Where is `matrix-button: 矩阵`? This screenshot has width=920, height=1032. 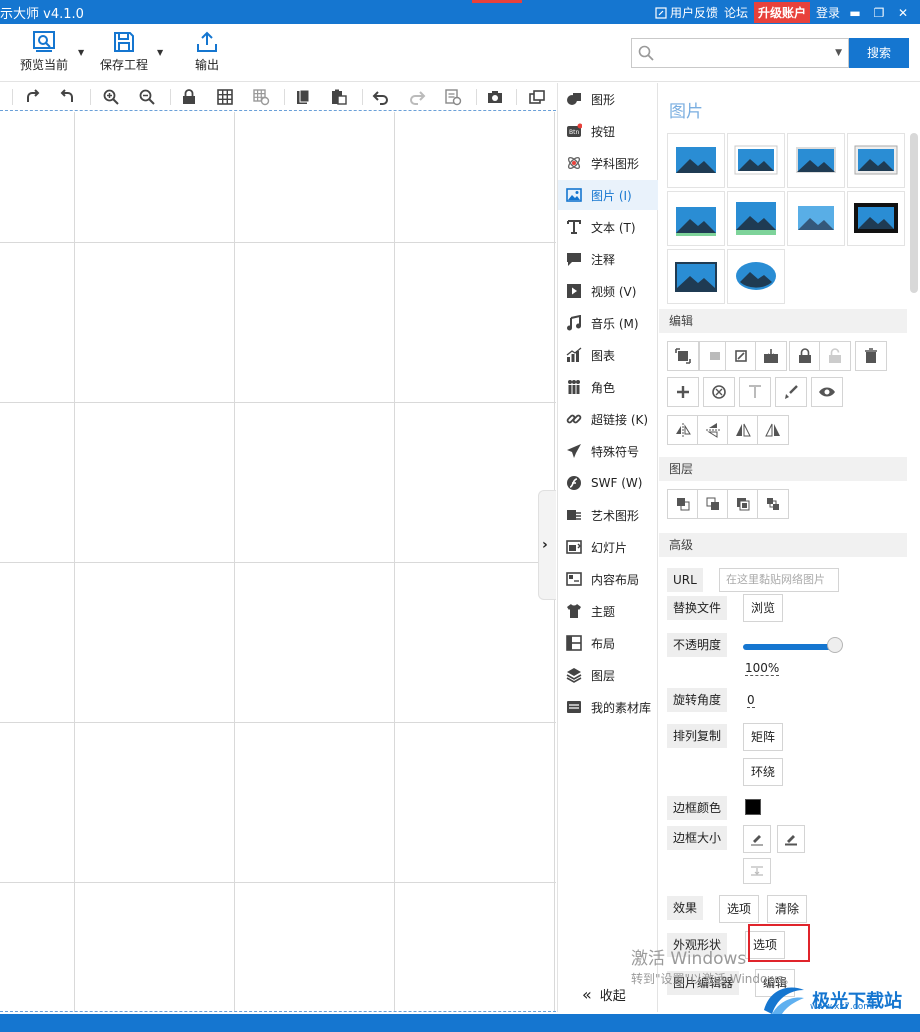 matrix-button: 矩阵 is located at coordinates (763, 737).